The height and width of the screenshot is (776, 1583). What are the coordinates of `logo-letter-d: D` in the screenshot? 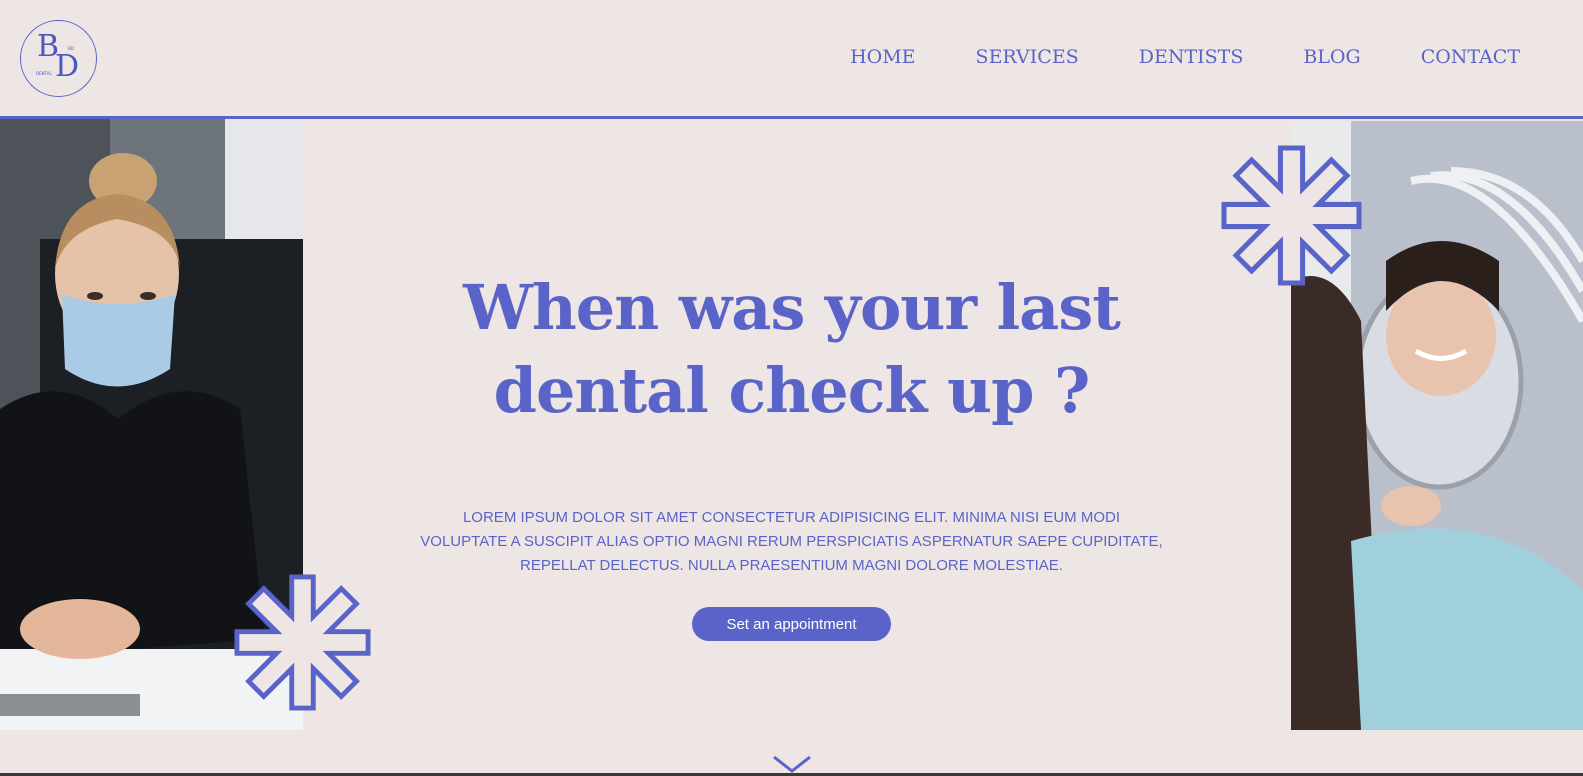 It's located at (67, 66).